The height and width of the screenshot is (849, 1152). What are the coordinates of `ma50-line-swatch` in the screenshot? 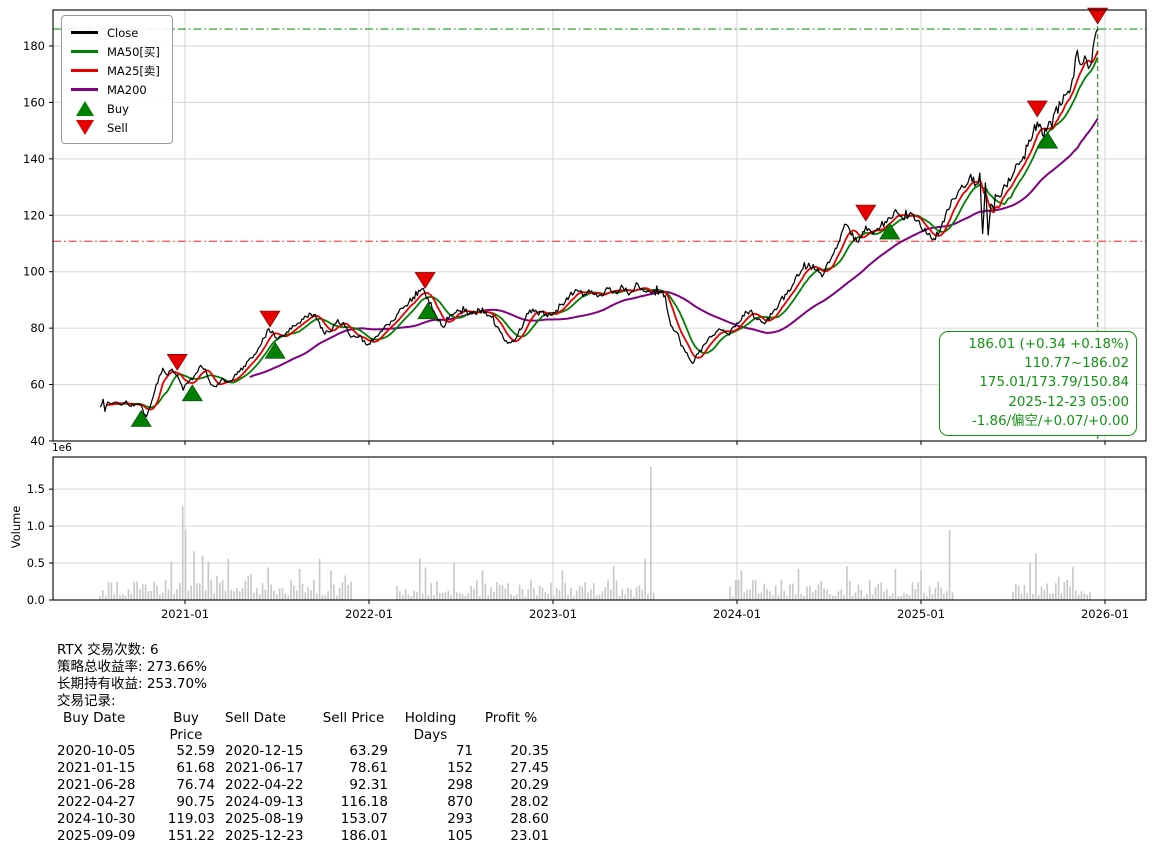 It's located at (84, 51).